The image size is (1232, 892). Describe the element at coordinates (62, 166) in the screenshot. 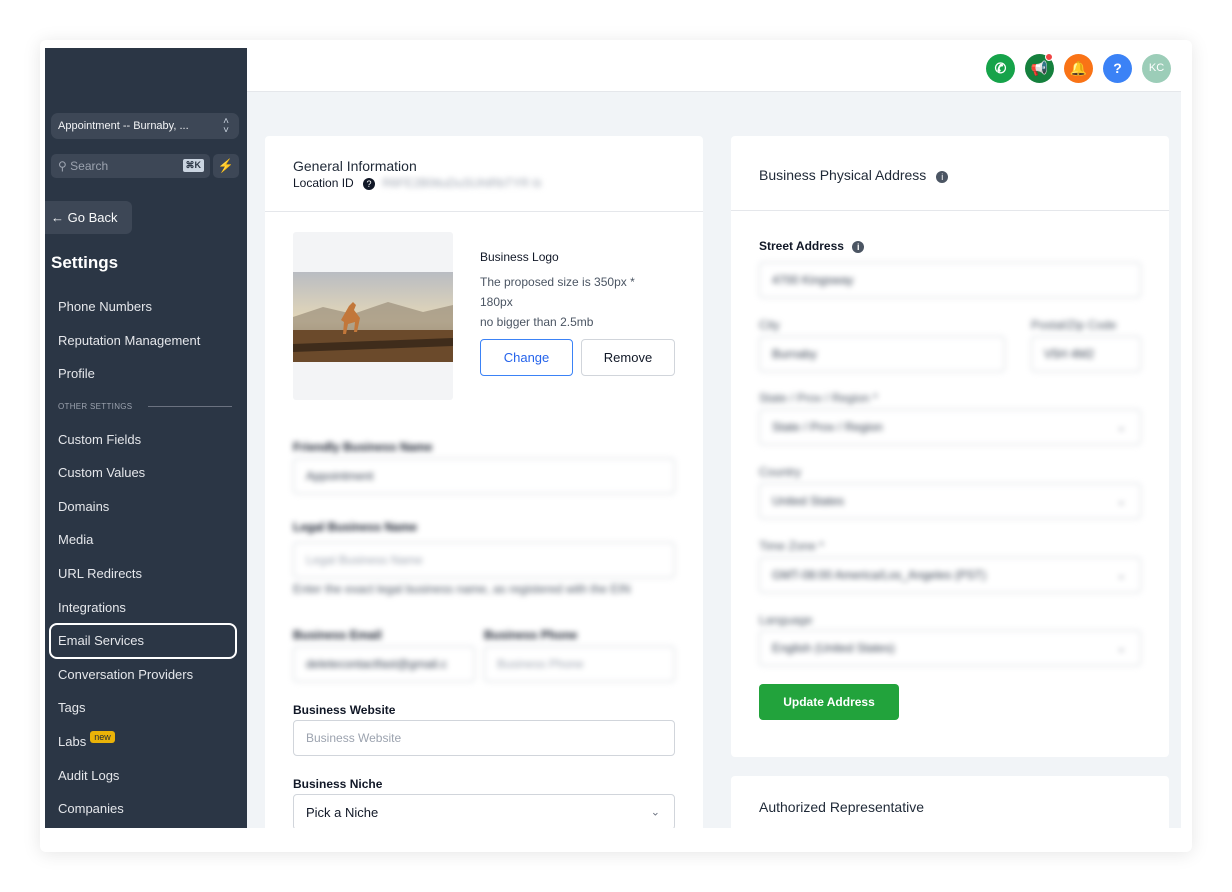

I see `search-icon: ⚲` at that location.